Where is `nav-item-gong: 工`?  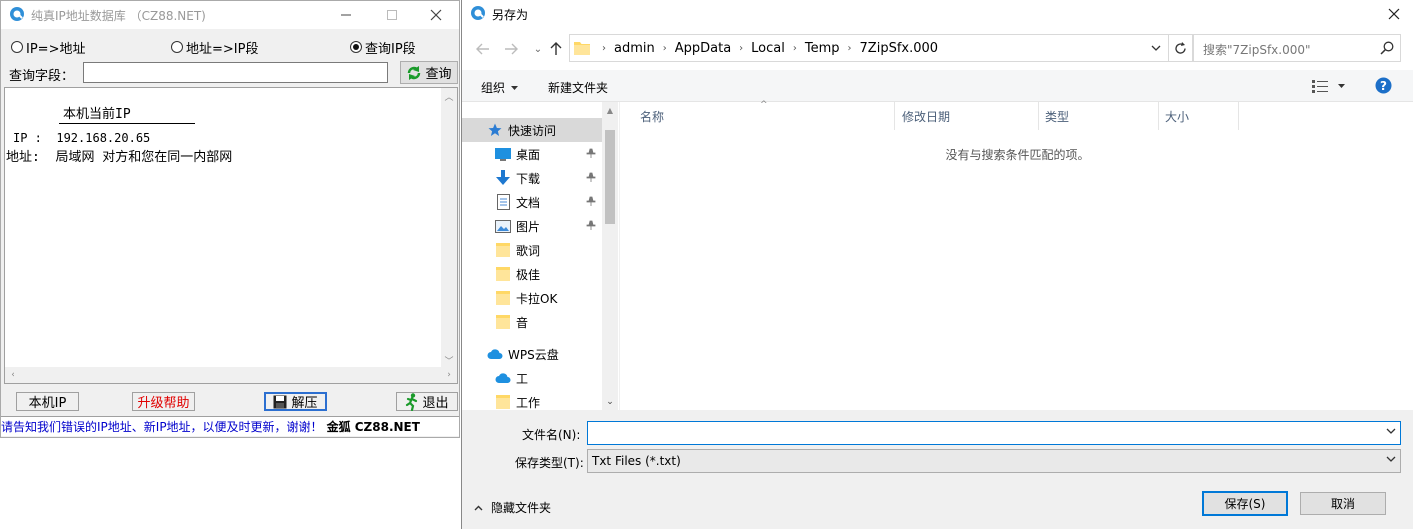
nav-item-gong: 工 is located at coordinates (511, 378).